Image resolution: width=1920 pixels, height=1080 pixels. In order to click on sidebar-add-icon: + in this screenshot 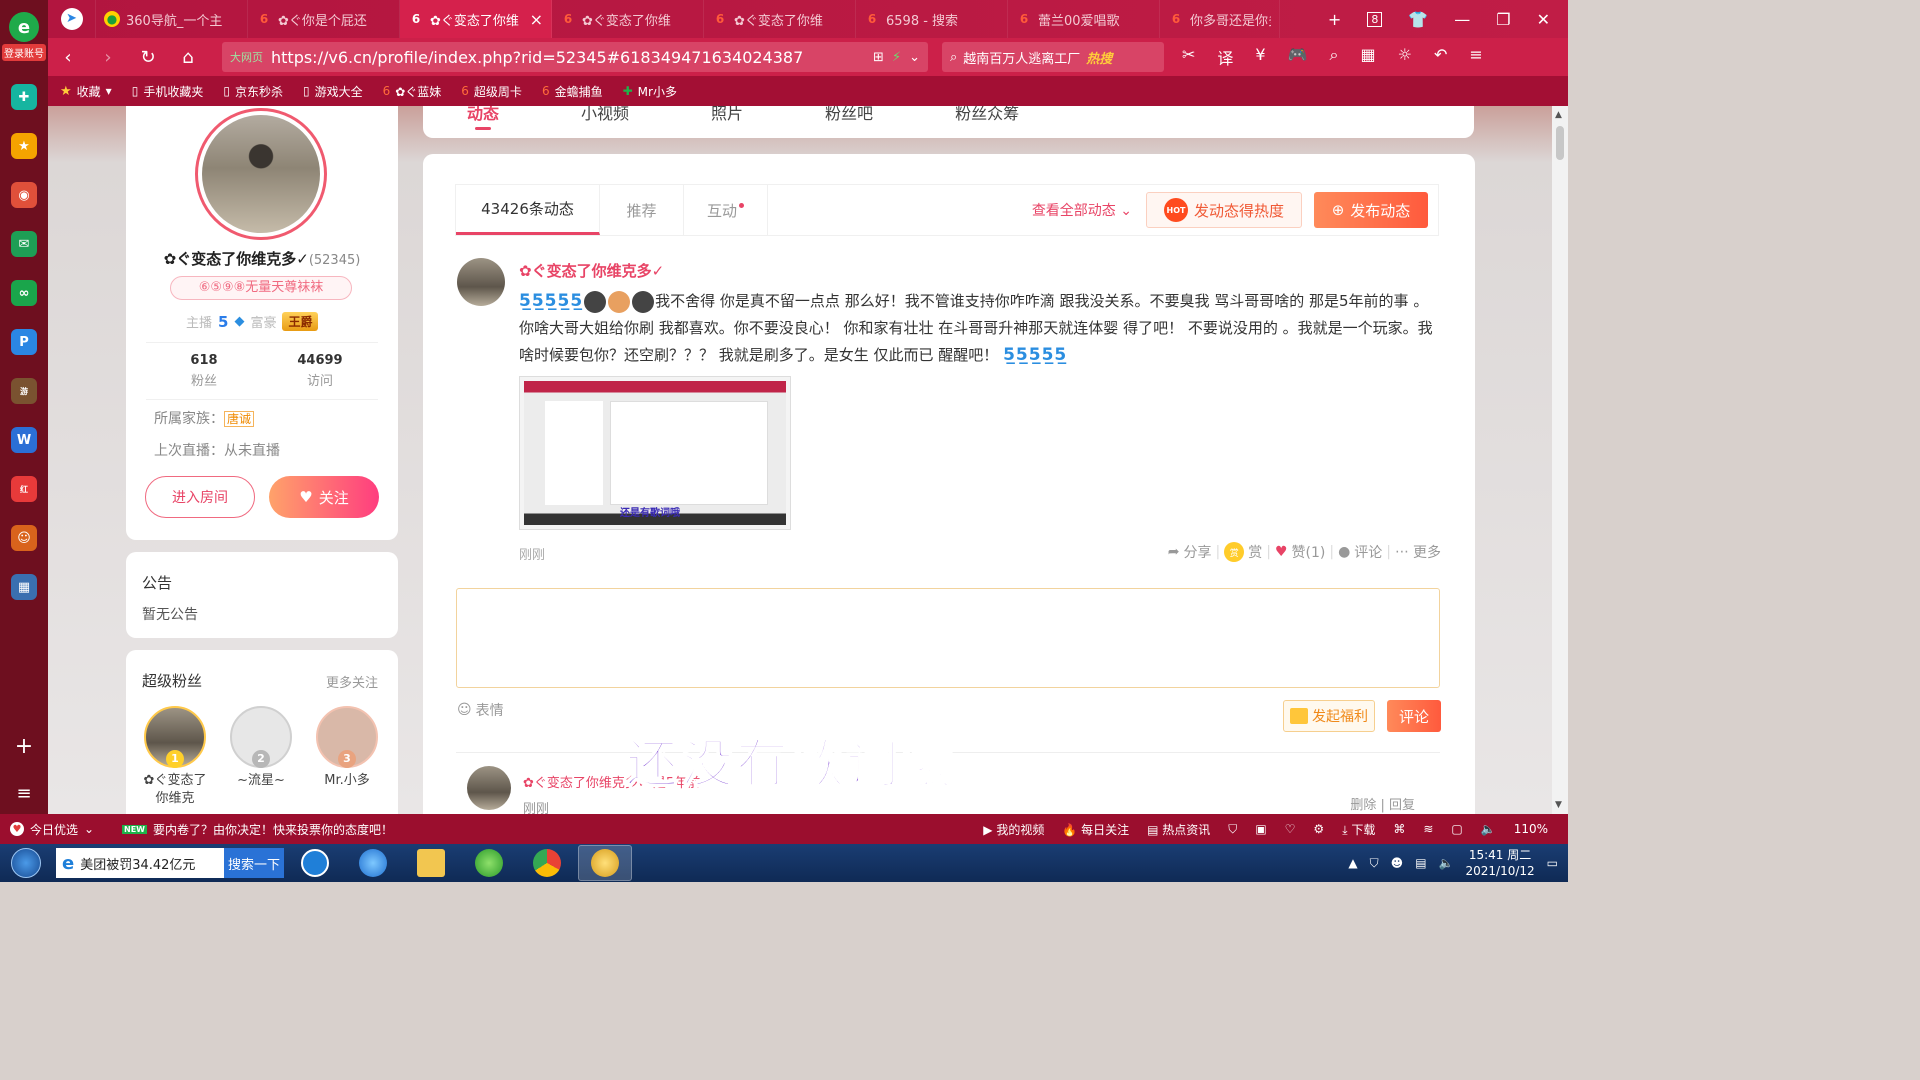, I will do `click(24, 746)`.